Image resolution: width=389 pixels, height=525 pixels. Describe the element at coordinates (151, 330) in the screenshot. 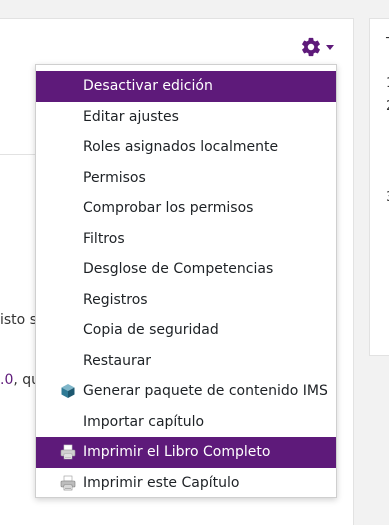

I see `menu-item-label: Copia de seguridad` at that location.